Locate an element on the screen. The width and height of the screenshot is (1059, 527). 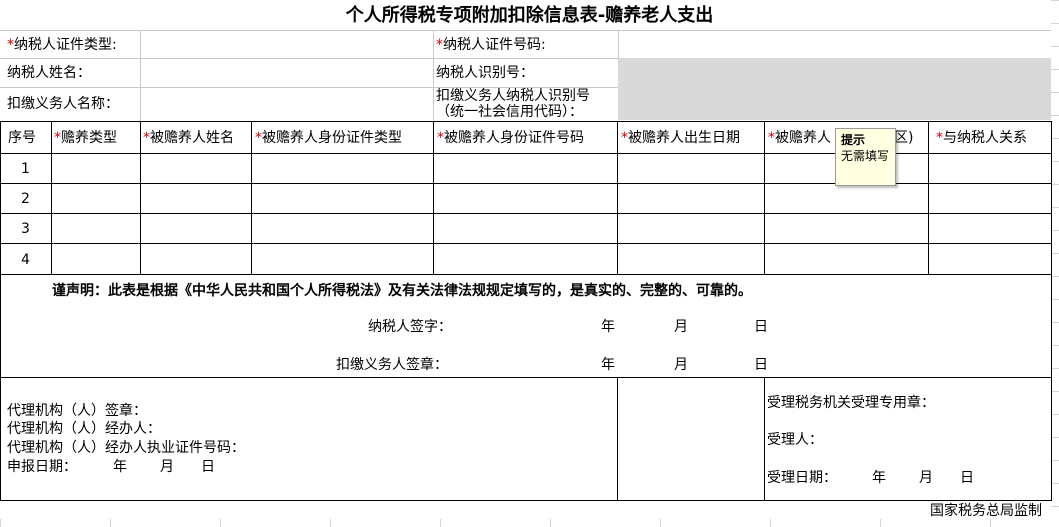
acceptance-year-label: 年 is located at coordinates (879, 478).